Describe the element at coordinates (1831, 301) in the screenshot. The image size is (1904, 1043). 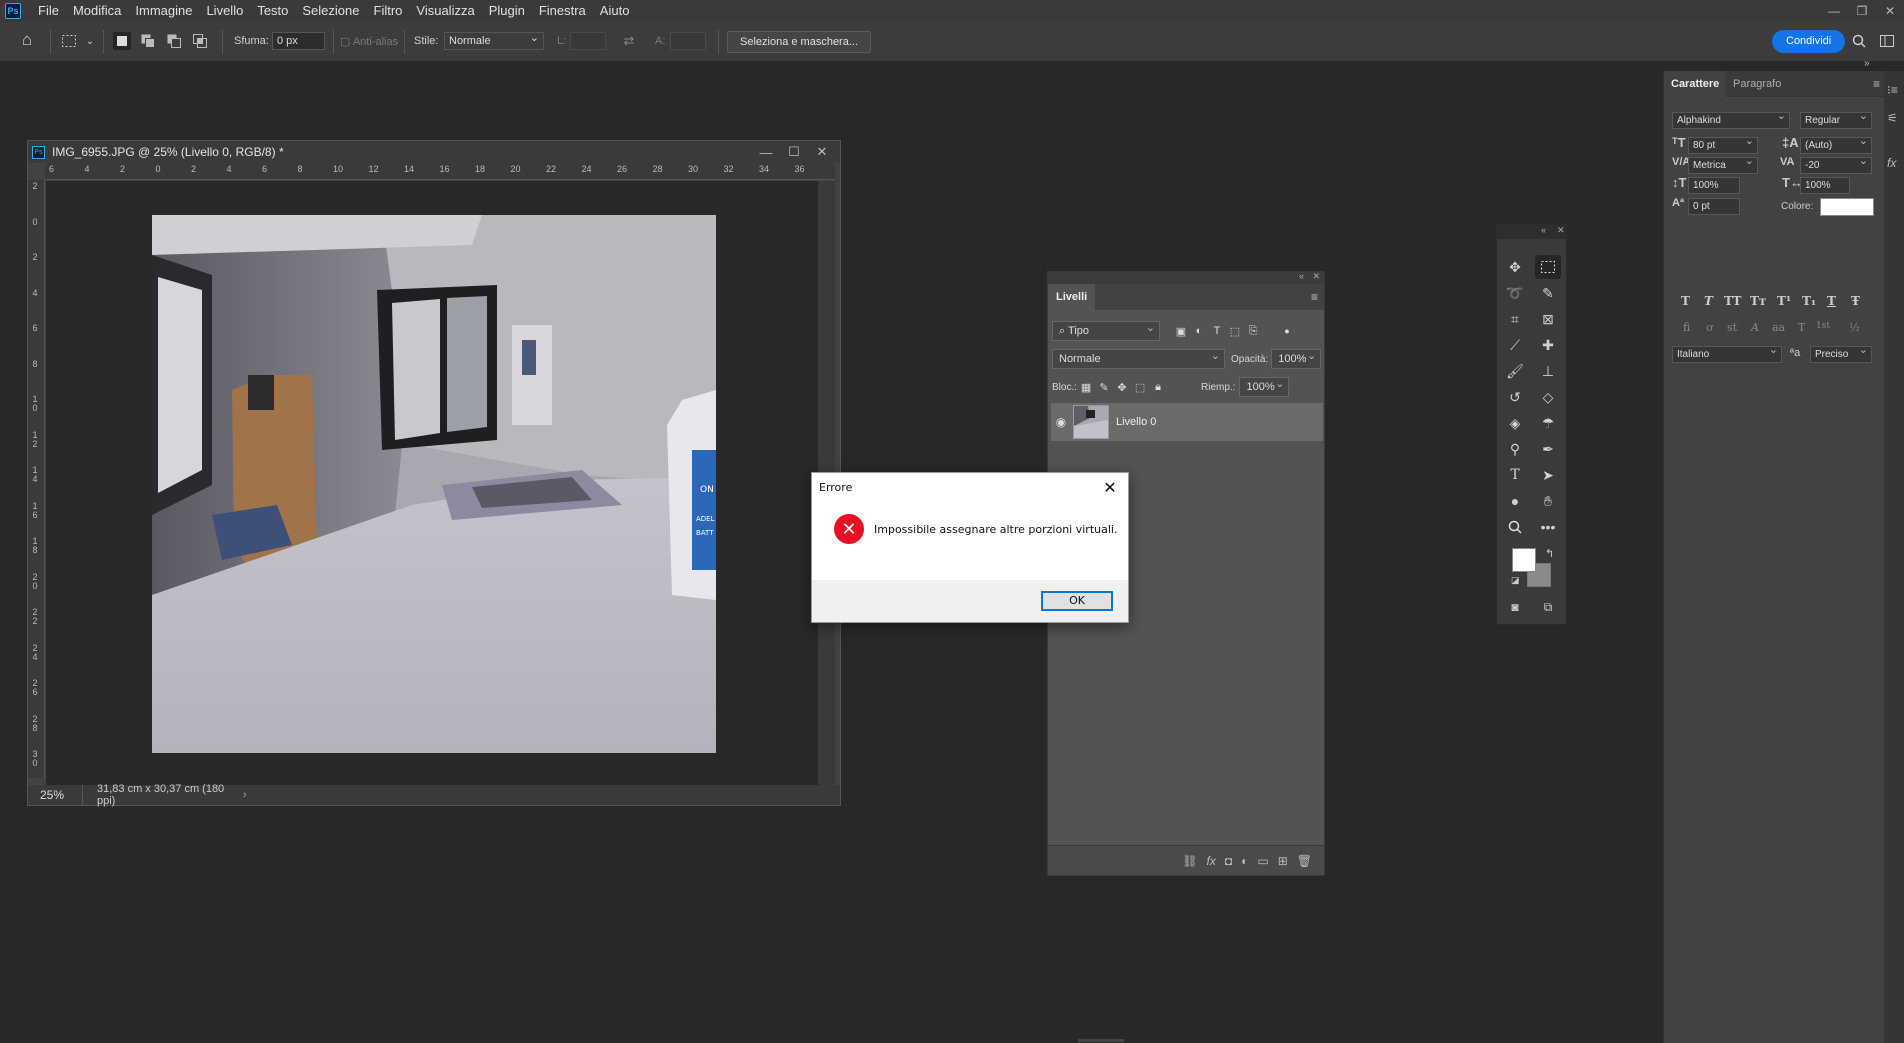
I see `underline-glyph: T` at that location.